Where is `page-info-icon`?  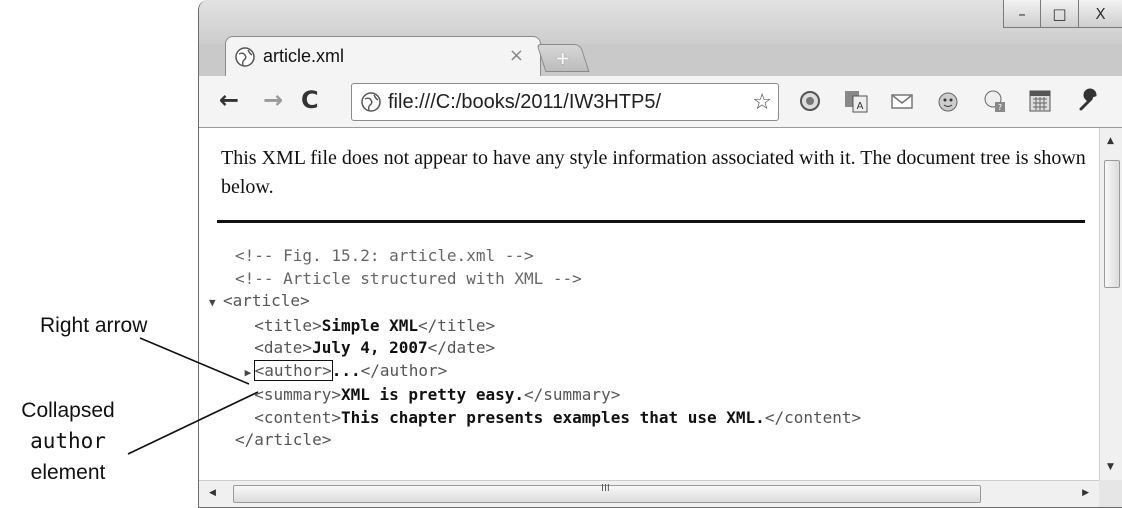
page-info-icon is located at coordinates (371, 102).